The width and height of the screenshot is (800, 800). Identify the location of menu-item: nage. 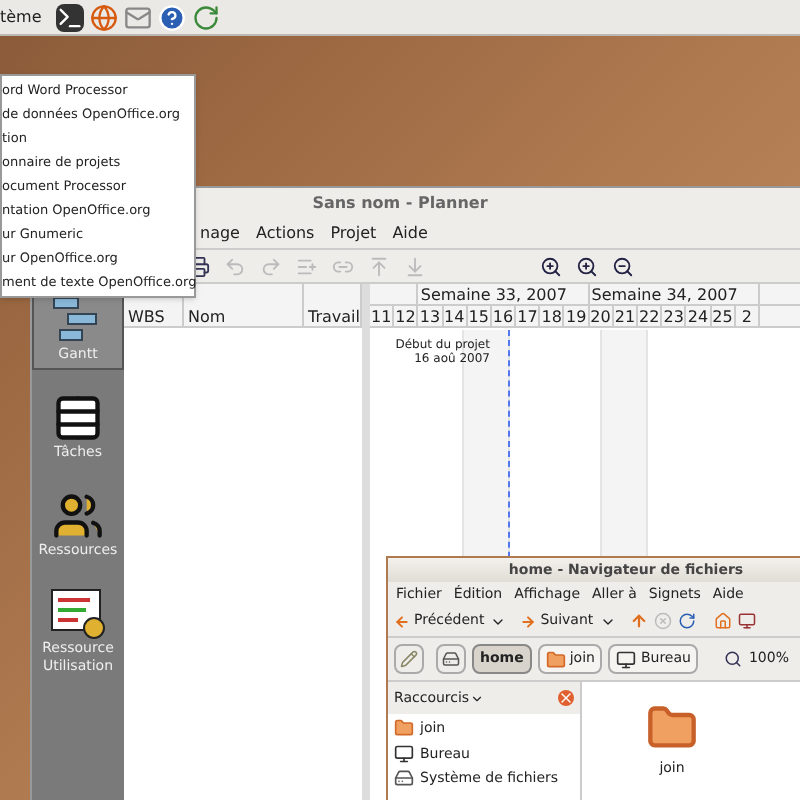
(220, 234).